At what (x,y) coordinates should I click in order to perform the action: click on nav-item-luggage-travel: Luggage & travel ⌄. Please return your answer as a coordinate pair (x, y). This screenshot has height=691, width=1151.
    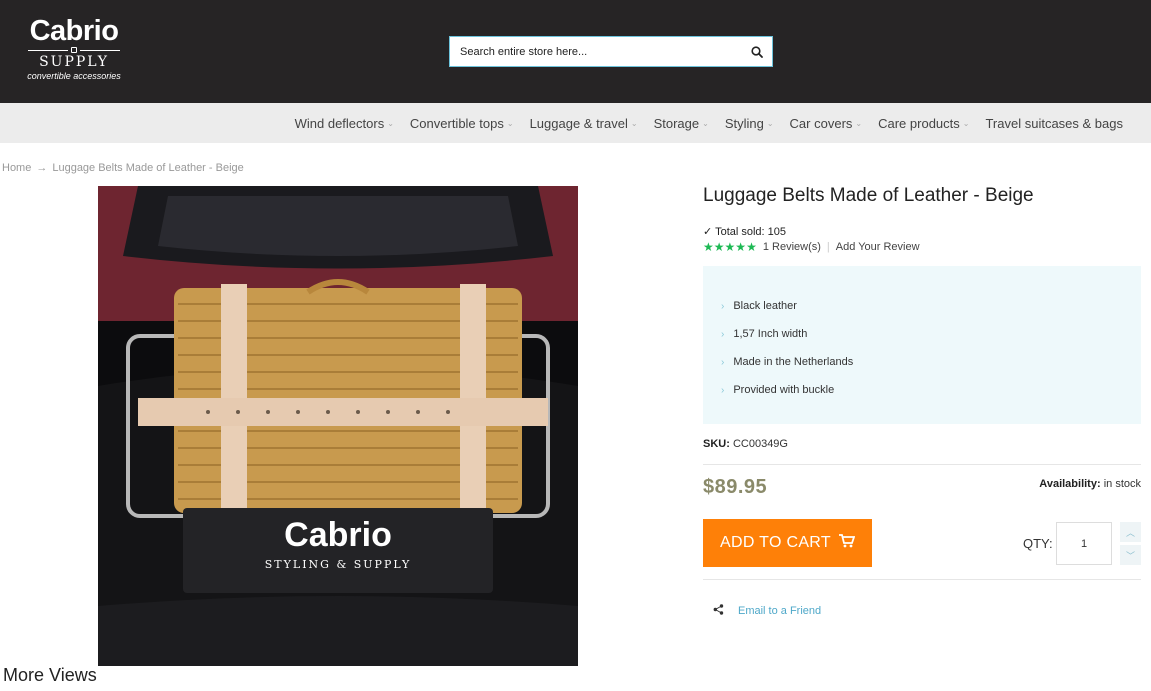
    Looking at the image, I should click on (584, 123).